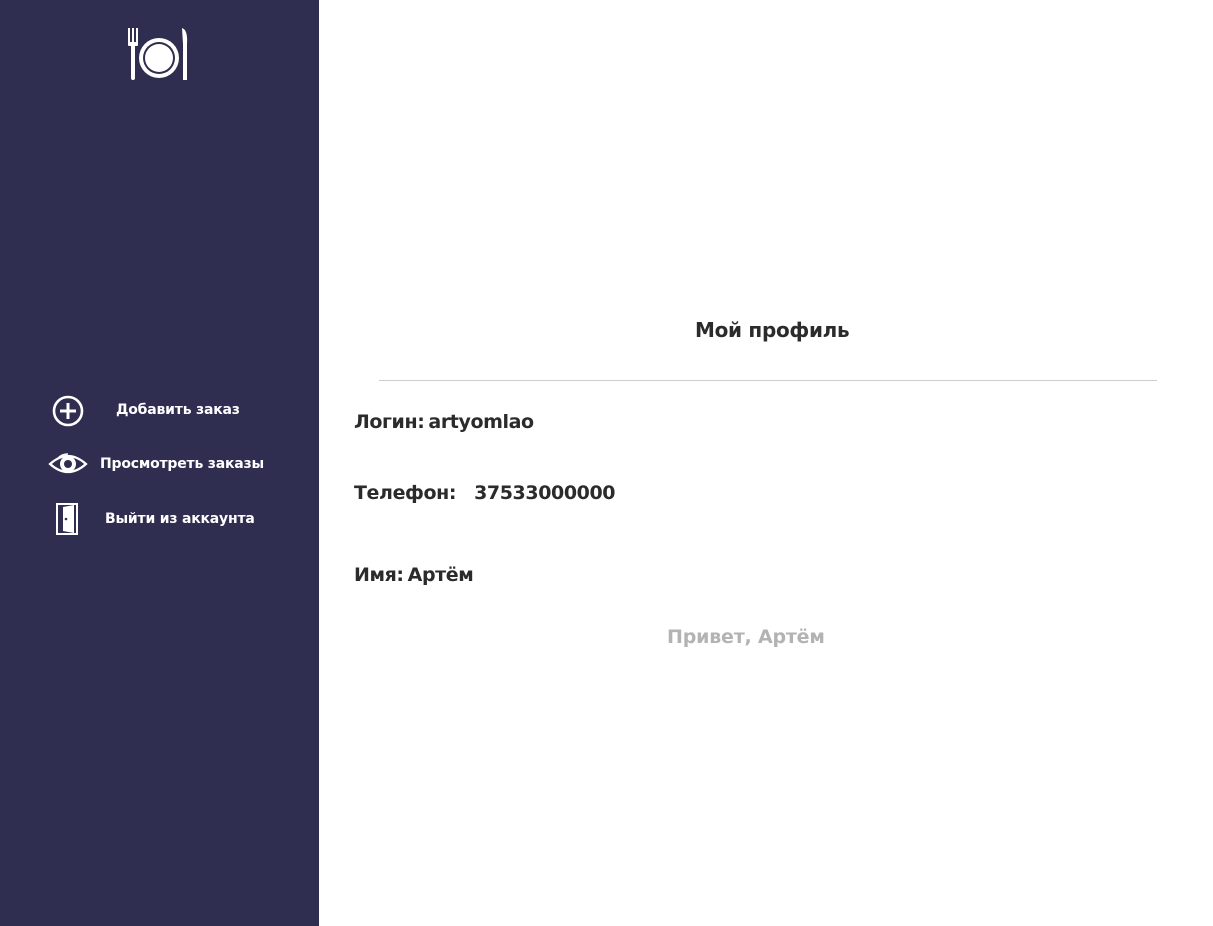 The image size is (1213, 926). What do you see at coordinates (768, 380) in the screenshot?
I see `divider` at bounding box center [768, 380].